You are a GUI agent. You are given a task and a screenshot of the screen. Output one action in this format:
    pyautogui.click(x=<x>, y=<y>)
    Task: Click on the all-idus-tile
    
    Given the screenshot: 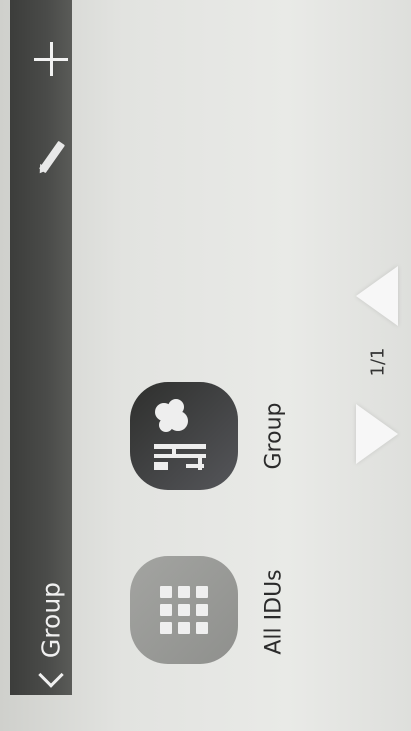 What is the action you would take?
    pyautogui.click(x=184, y=610)
    